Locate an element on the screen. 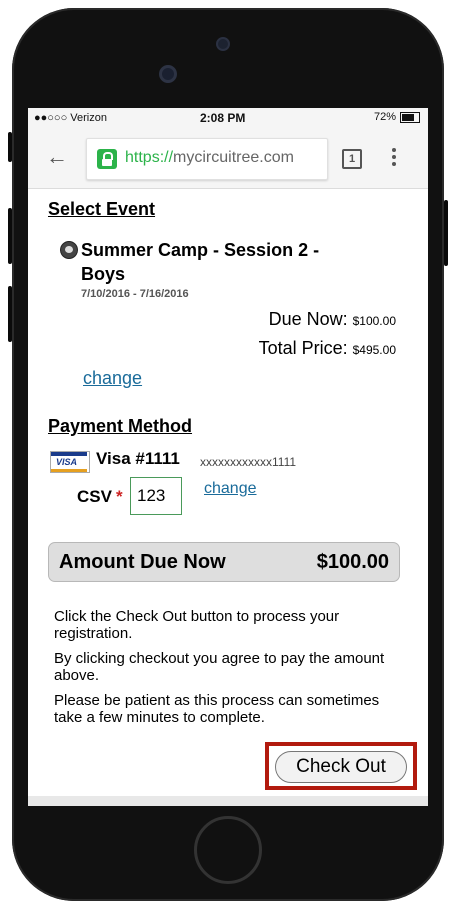 The image size is (458, 909). checkout-highlight: Check Out is located at coordinates (341, 766).